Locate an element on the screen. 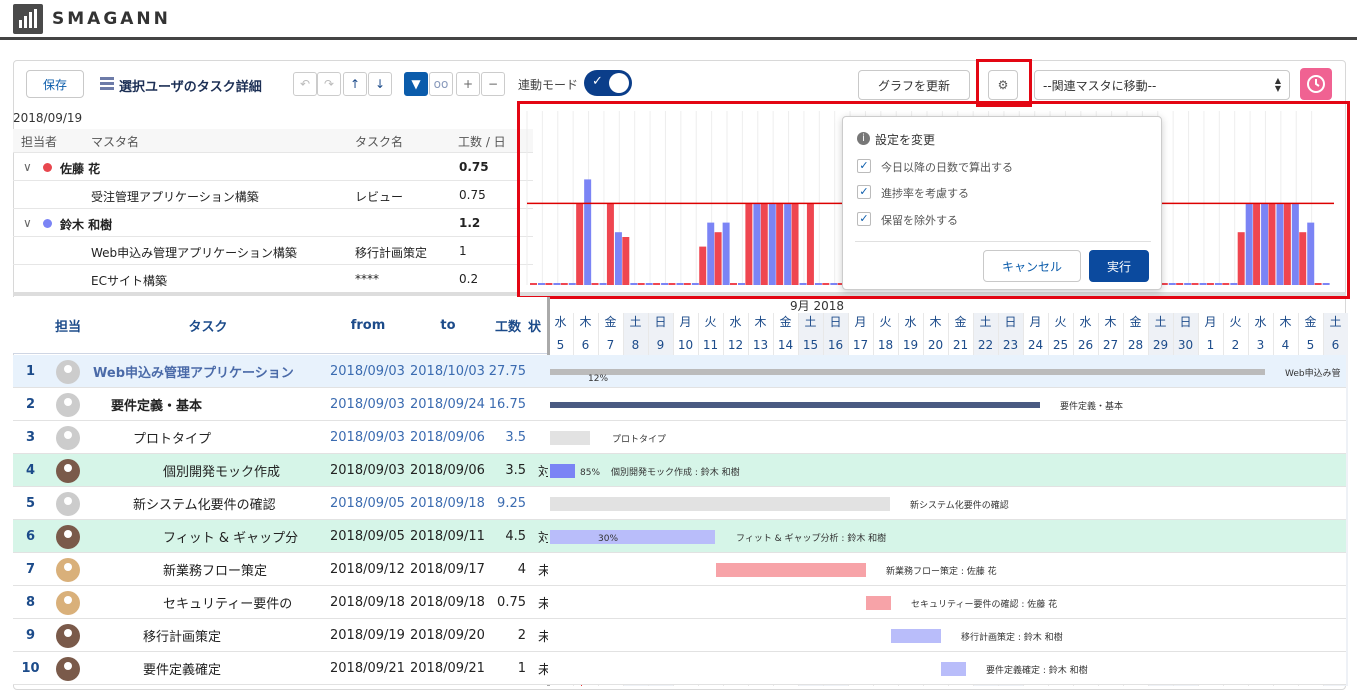 This screenshot has width=1357, height=696. minus-icon: − is located at coordinates (493, 84).